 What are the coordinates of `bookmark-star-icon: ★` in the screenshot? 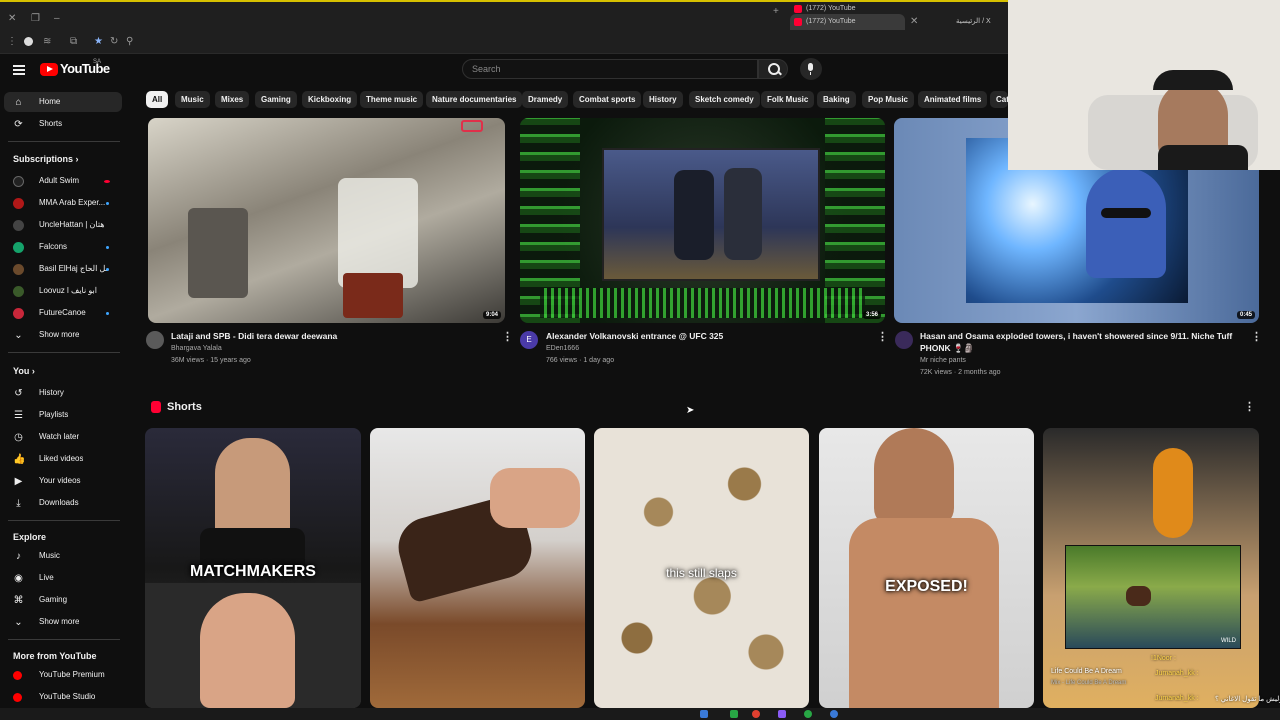 It's located at (98, 42).